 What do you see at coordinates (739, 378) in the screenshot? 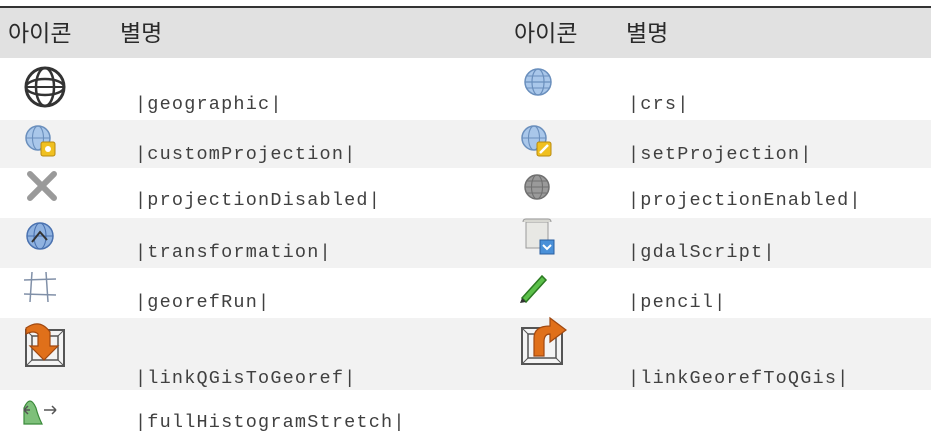
I see `alias-link-georef-to-qgis: |linkGeorefToQGis|` at bounding box center [739, 378].